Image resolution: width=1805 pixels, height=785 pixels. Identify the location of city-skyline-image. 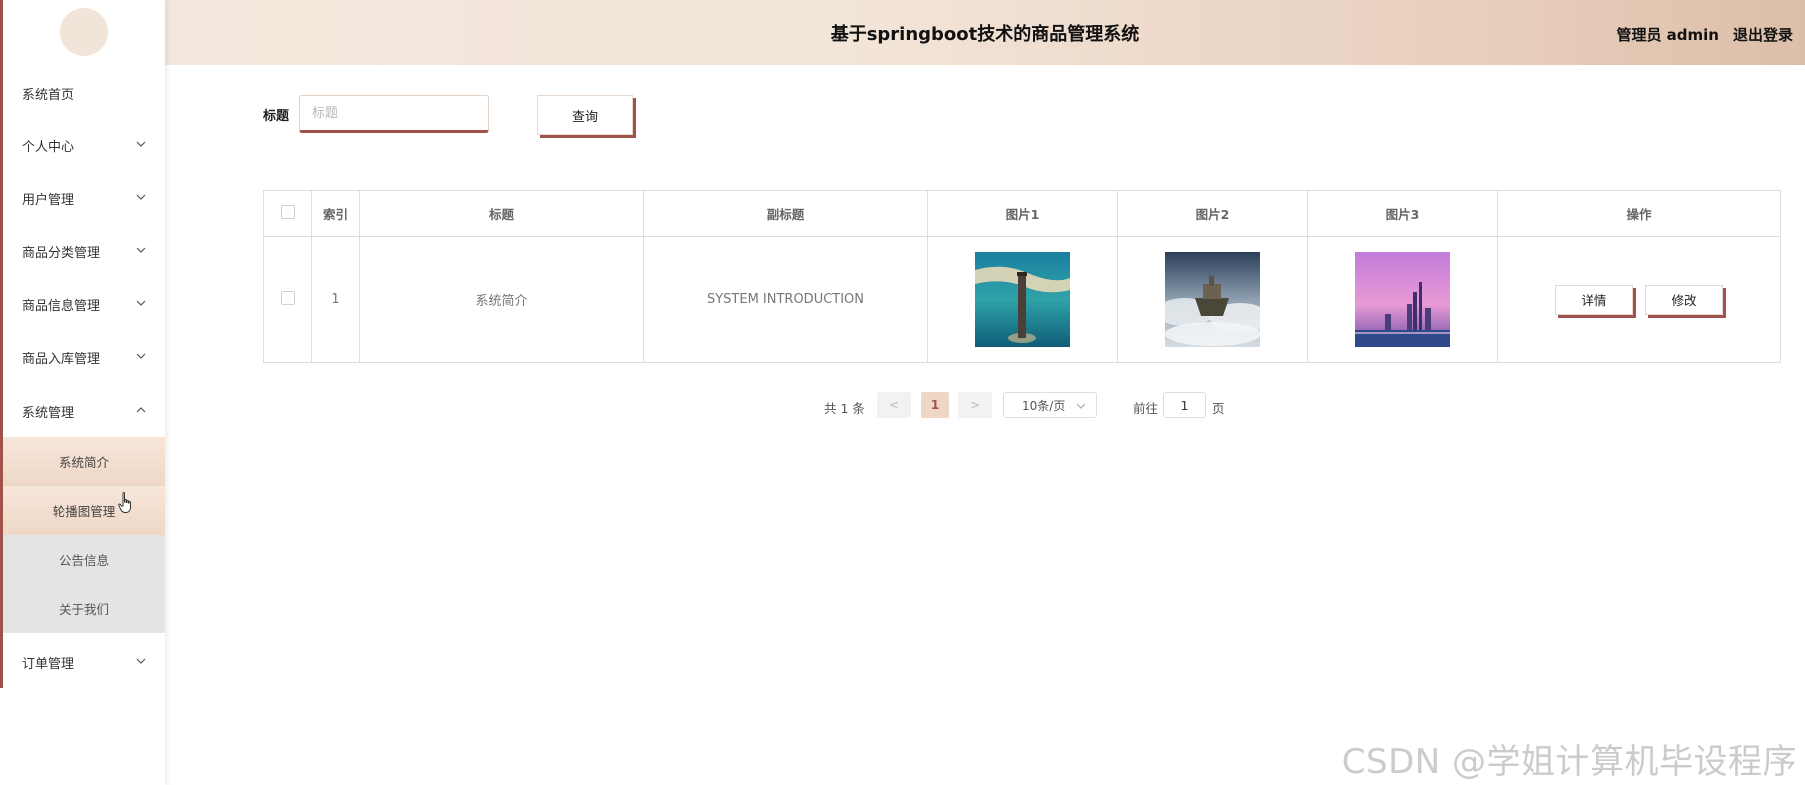
(1402, 299).